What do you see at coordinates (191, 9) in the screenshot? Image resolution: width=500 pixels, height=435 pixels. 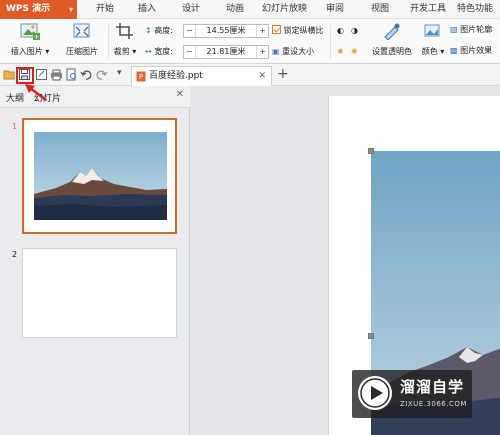 I see `menu-tab-design: 设计` at bounding box center [191, 9].